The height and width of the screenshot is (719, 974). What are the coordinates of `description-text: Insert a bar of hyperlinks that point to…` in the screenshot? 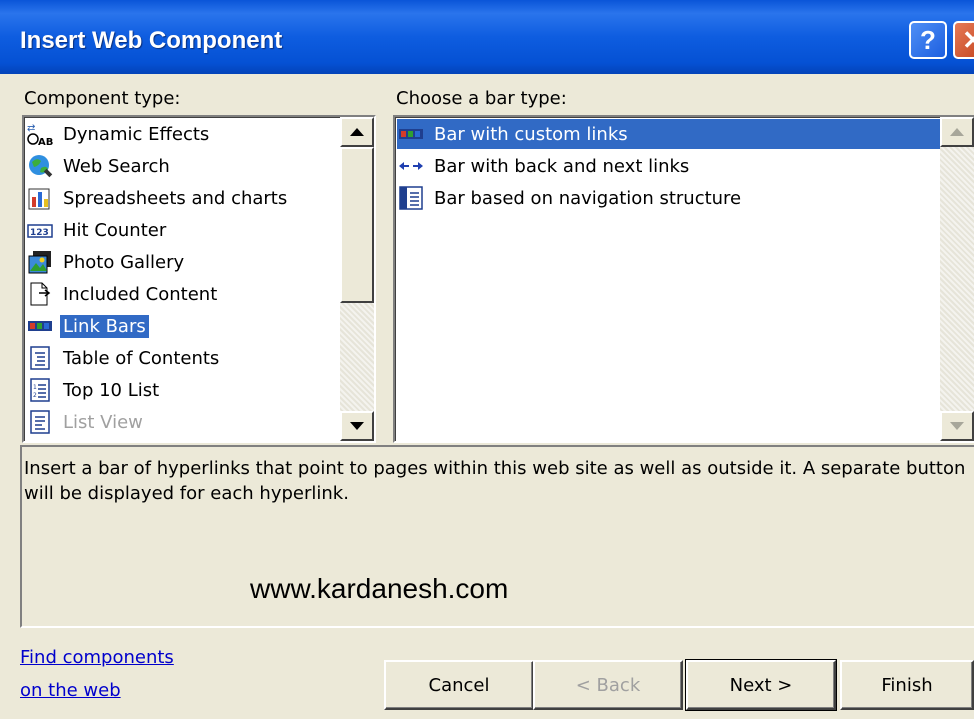 It's located at (495, 481).